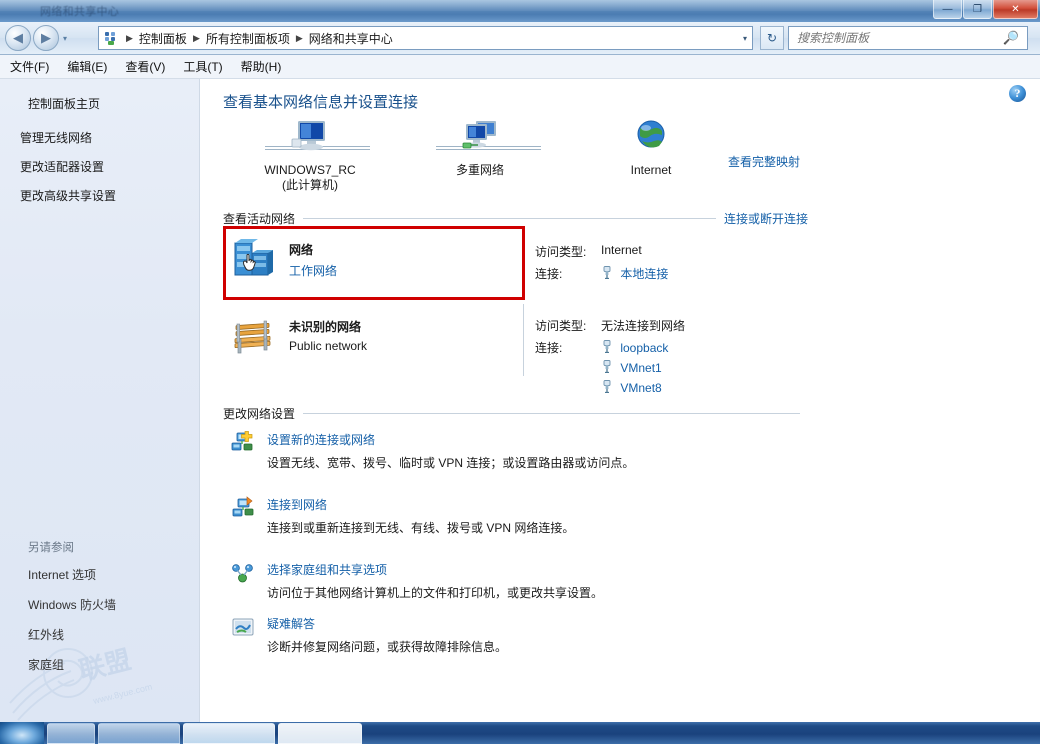 The height and width of the screenshot is (744, 1040). What do you see at coordinates (421, 528) in the screenshot?
I see `settings-option-desc: 连接到或重新连接到无线、有线、拨号或 VPN 网络连接。` at bounding box center [421, 528].